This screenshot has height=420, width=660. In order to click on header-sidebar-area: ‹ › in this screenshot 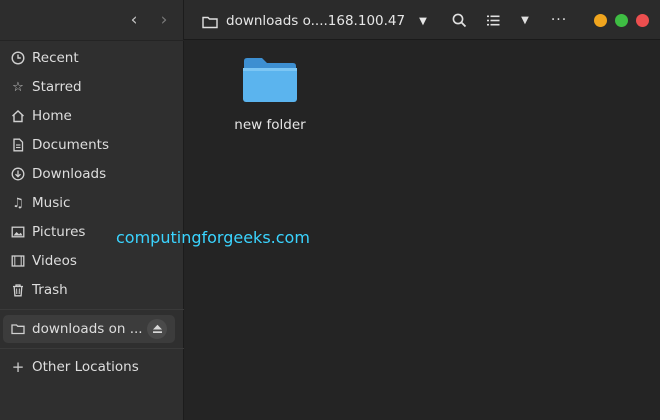, I will do `click(92, 20)`.